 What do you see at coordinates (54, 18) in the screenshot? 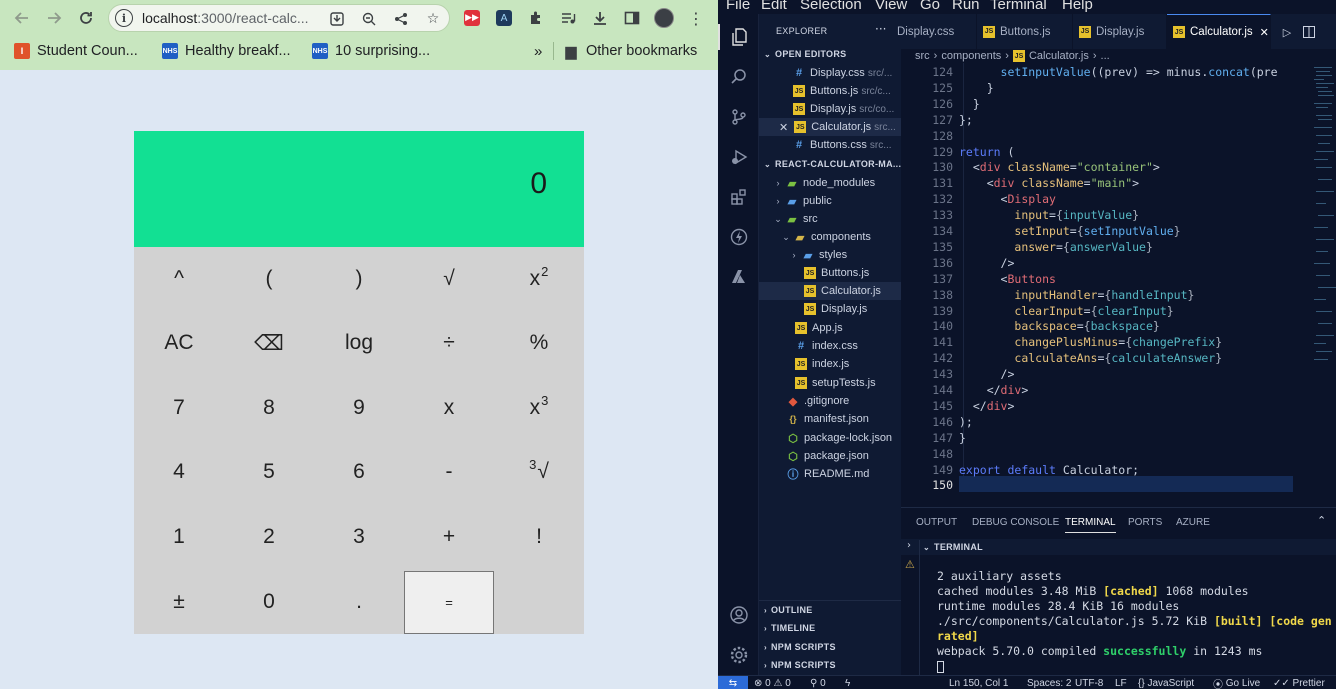
I see `forward-arrow-icon` at bounding box center [54, 18].